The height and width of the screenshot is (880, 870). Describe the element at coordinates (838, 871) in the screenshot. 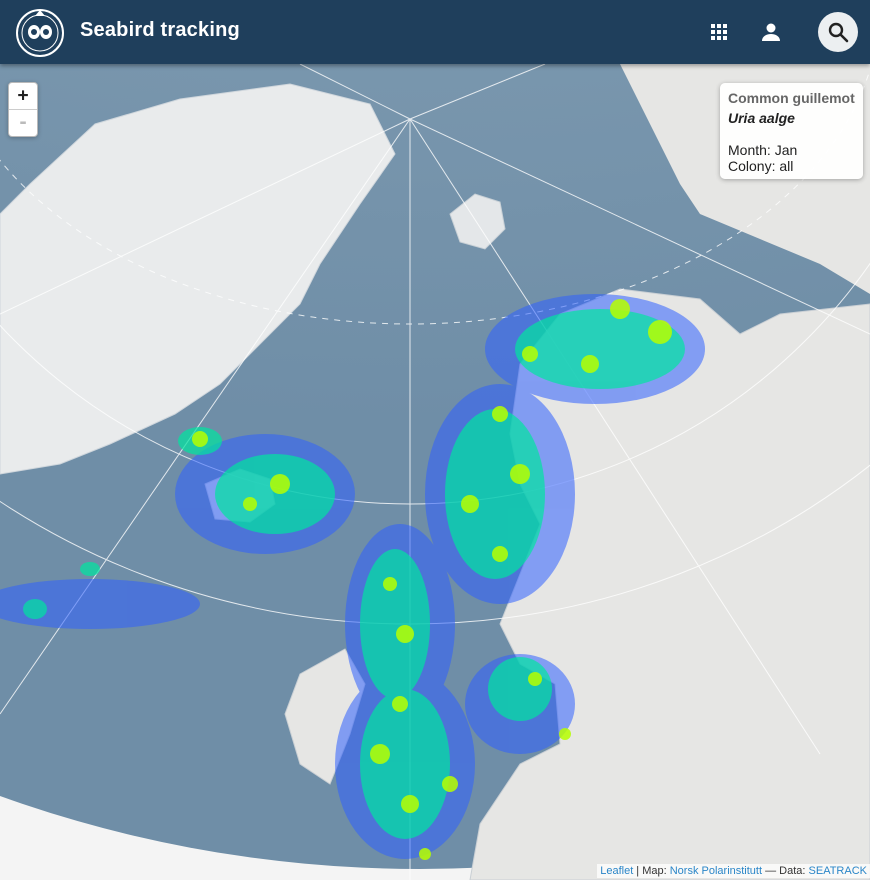

I see `data-source-link: SEATRACK` at that location.